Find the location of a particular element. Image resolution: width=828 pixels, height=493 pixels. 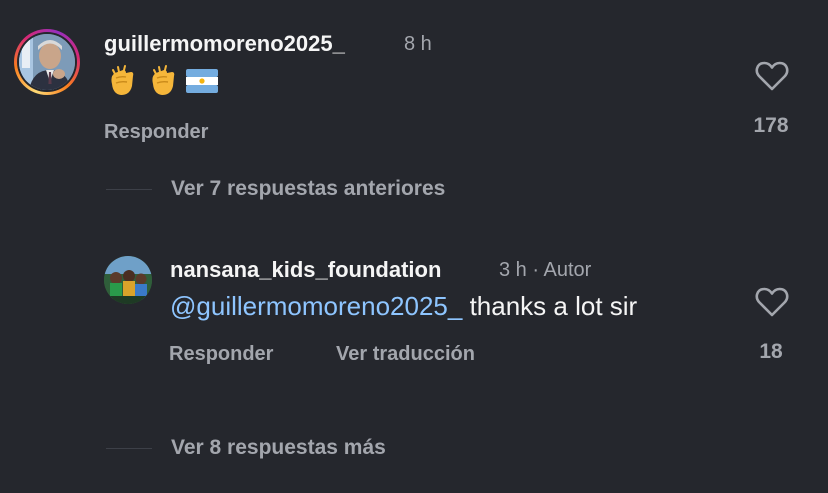

avatar-gap is located at coordinates (47, 62).